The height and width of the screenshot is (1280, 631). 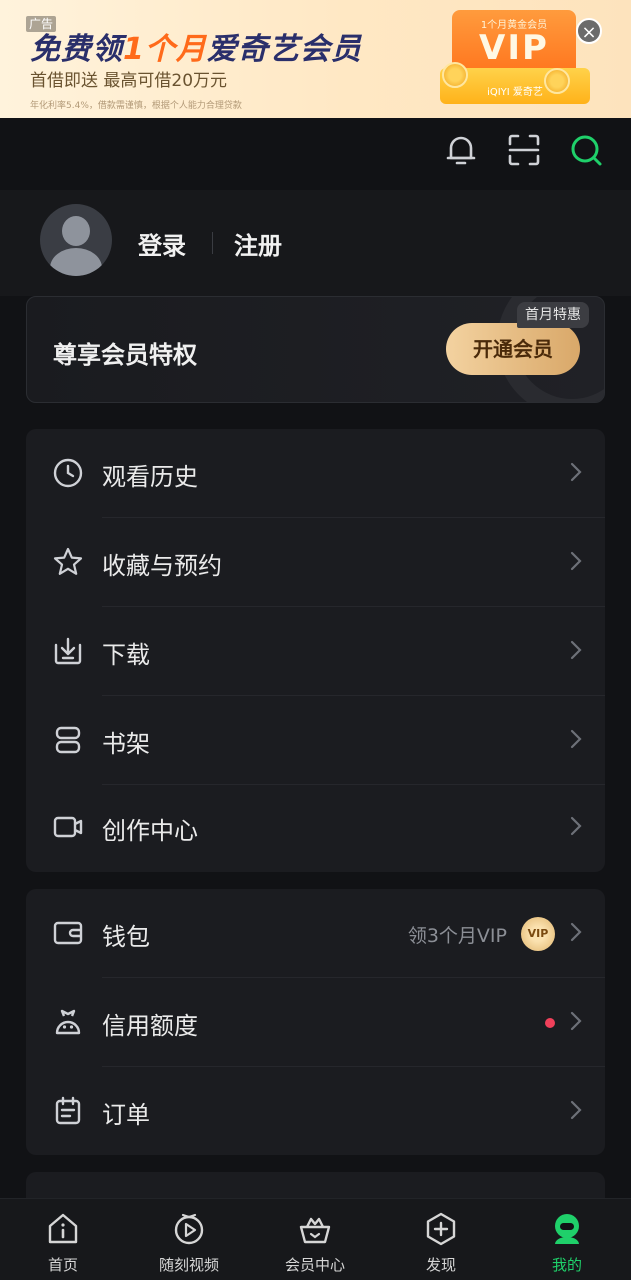 I want to click on wallet-promo-text: 领3个月VIP, so click(x=457, y=936).